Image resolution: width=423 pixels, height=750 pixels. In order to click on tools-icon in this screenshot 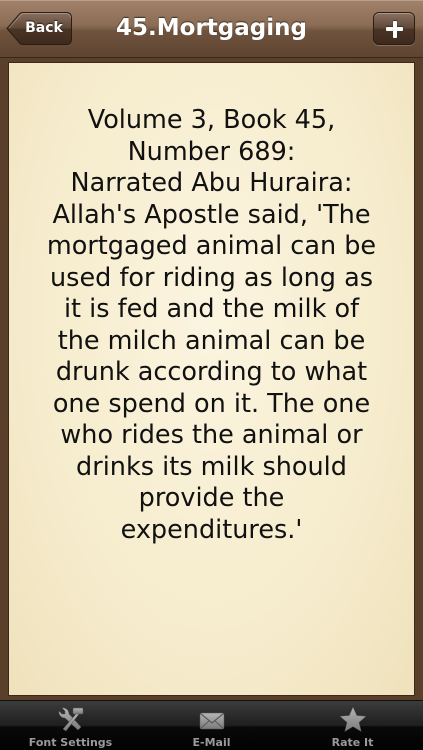, I will do `click(71, 720)`.